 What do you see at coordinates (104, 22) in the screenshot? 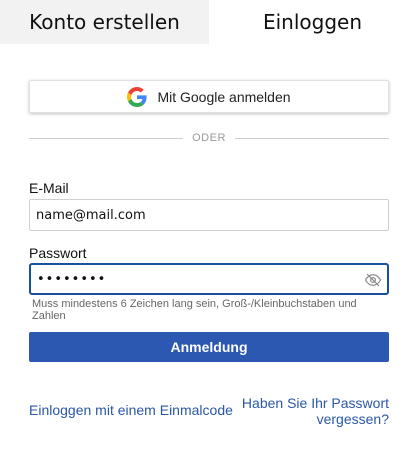
I see `tab-create-account: Konto erstellen` at bounding box center [104, 22].